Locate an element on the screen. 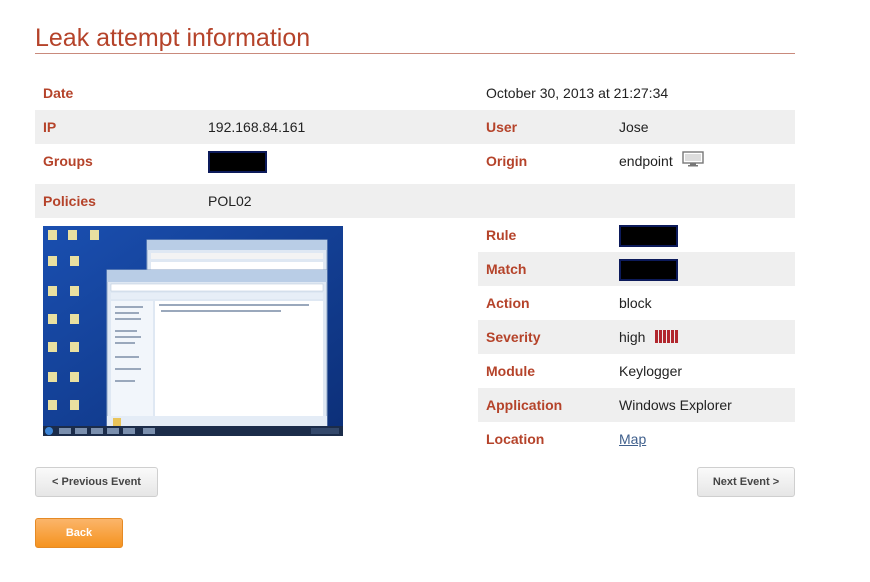 This screenshot has width=870, height=582. date-row: Date October 30, 2013 at 21:27:34 is located at coordinates (415, 93).